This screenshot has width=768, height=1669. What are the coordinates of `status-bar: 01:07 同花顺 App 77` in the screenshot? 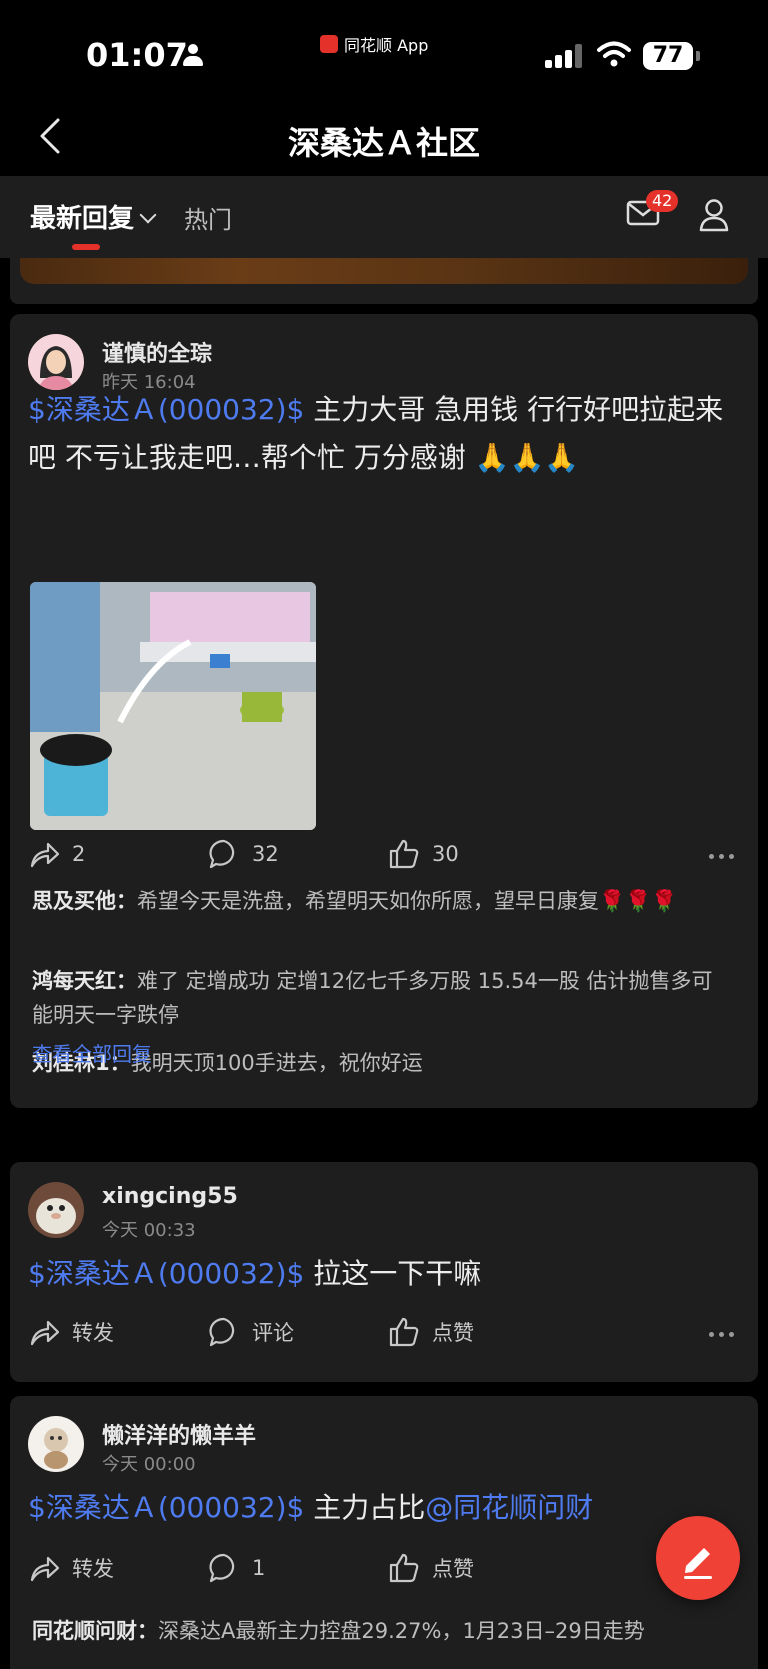 It's located at (384, 50).